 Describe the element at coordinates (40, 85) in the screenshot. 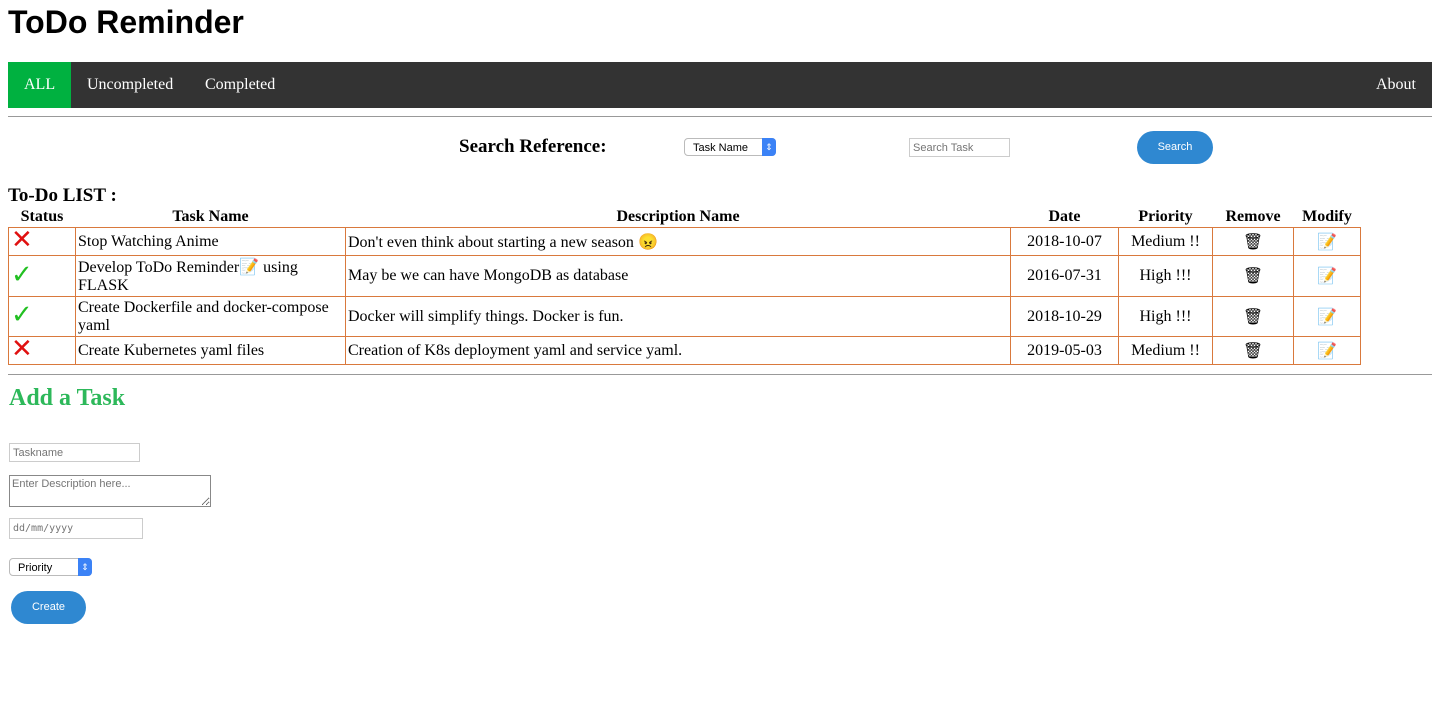

I see `nav-all: ALL` at that location.